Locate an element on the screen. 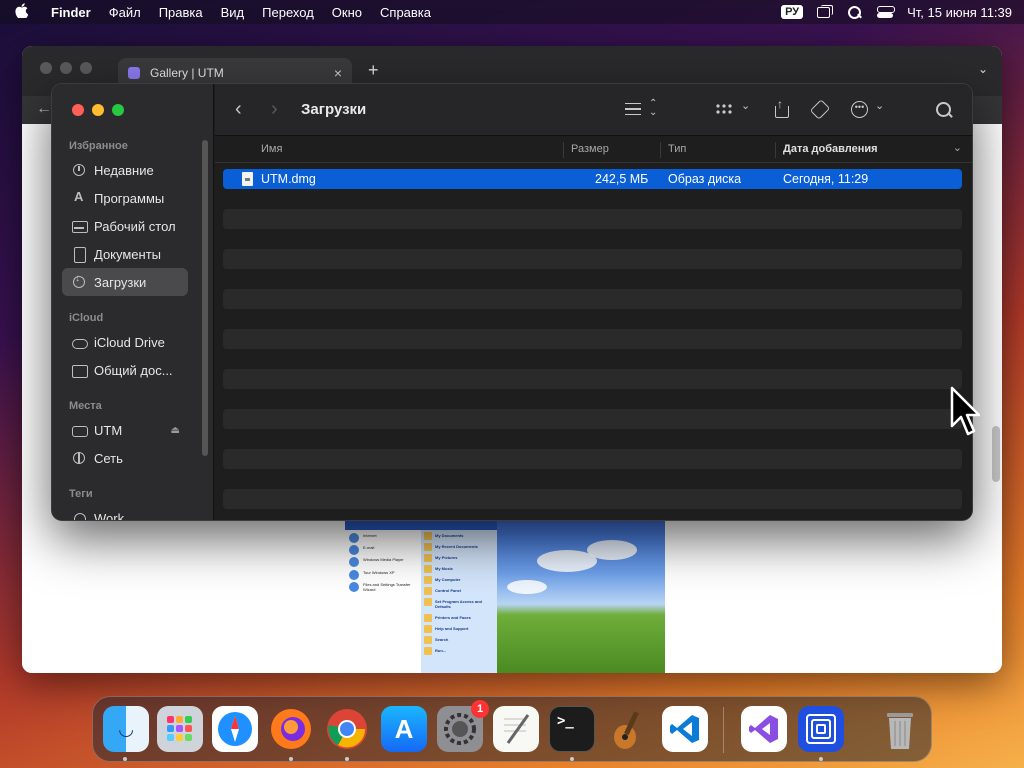 This screenshot has width=1024, height=768. file-name: UTM.dmg is located at coordinates (288, 179).